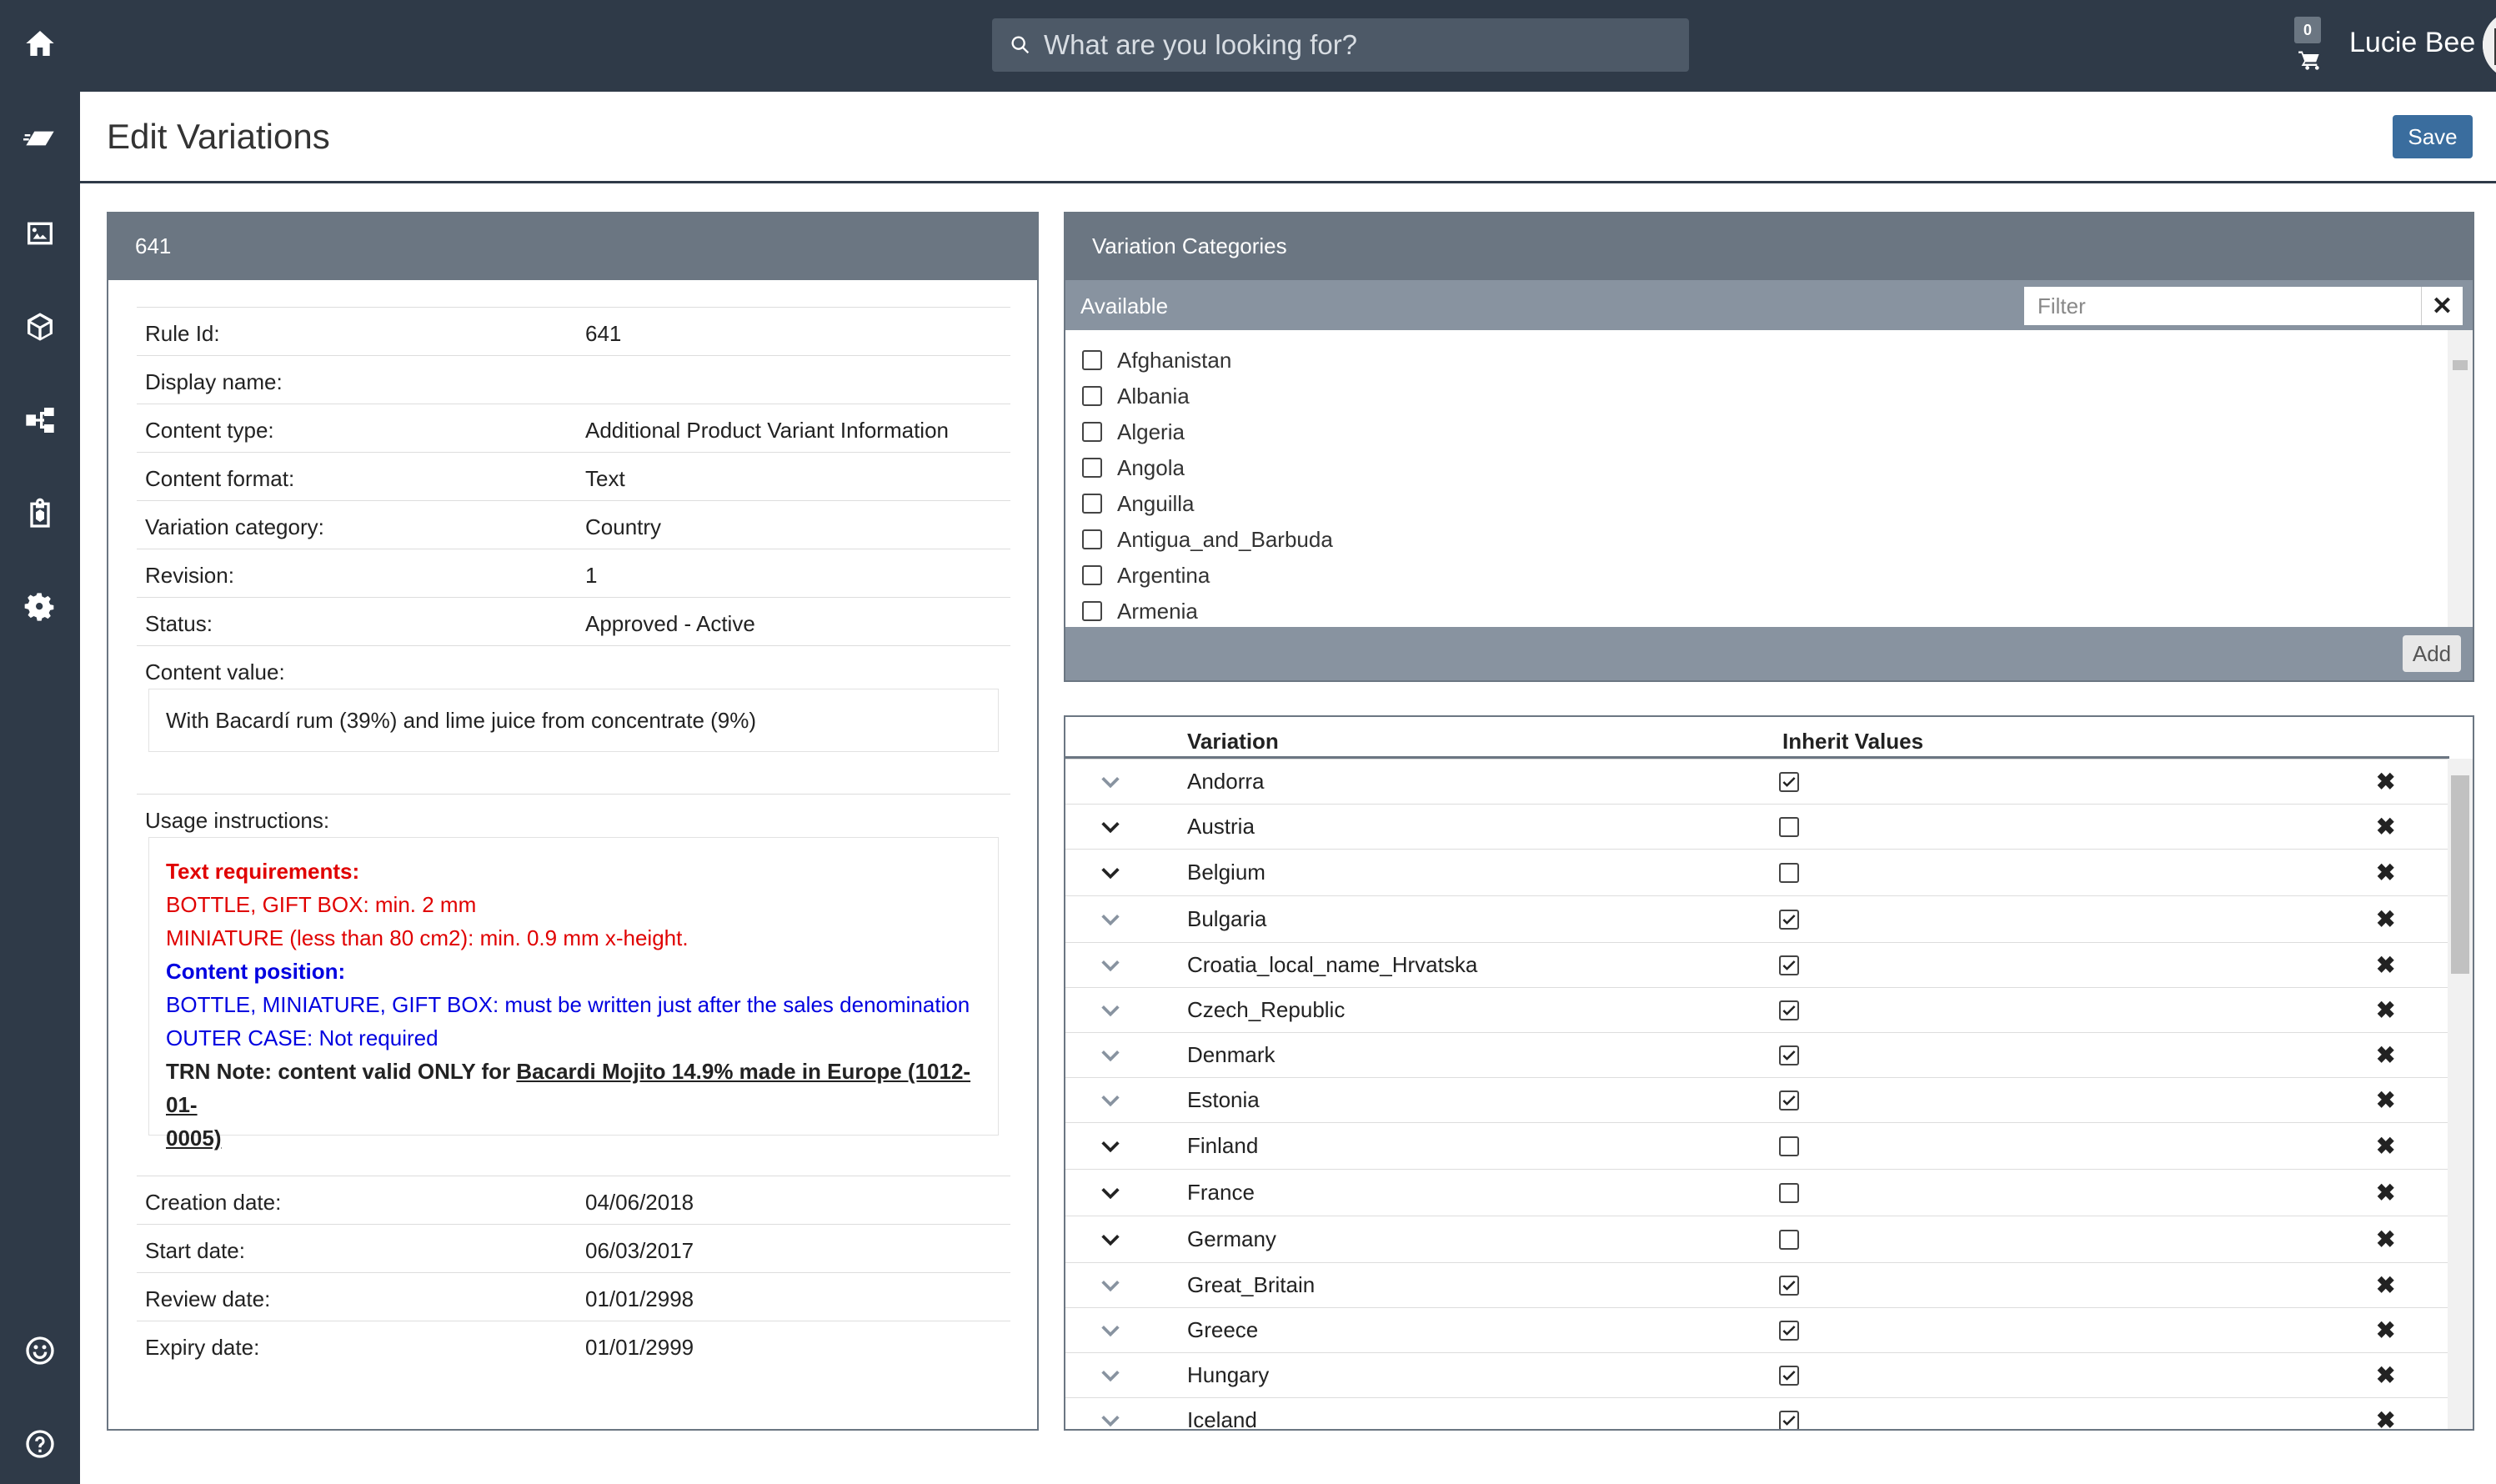 The width and height of the screenshot is (2496, 1484). What do you see at coordinates (1221, 1192) in the screenshot?
I see `variation-name: France` at bounding box center [1221, 1192].